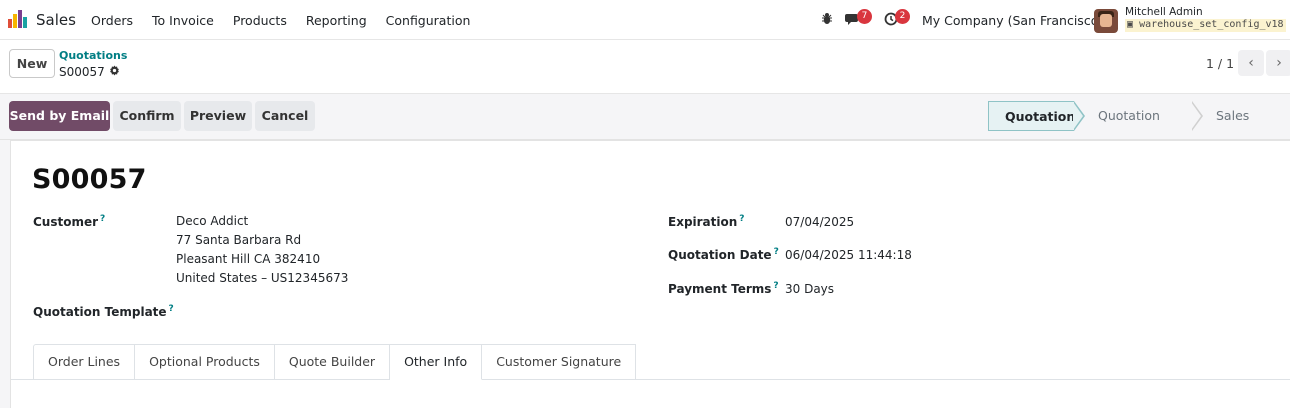 The height and width of the screenshot is (408, 1290). I want to click on page-title: S00057, so click(89, 179).